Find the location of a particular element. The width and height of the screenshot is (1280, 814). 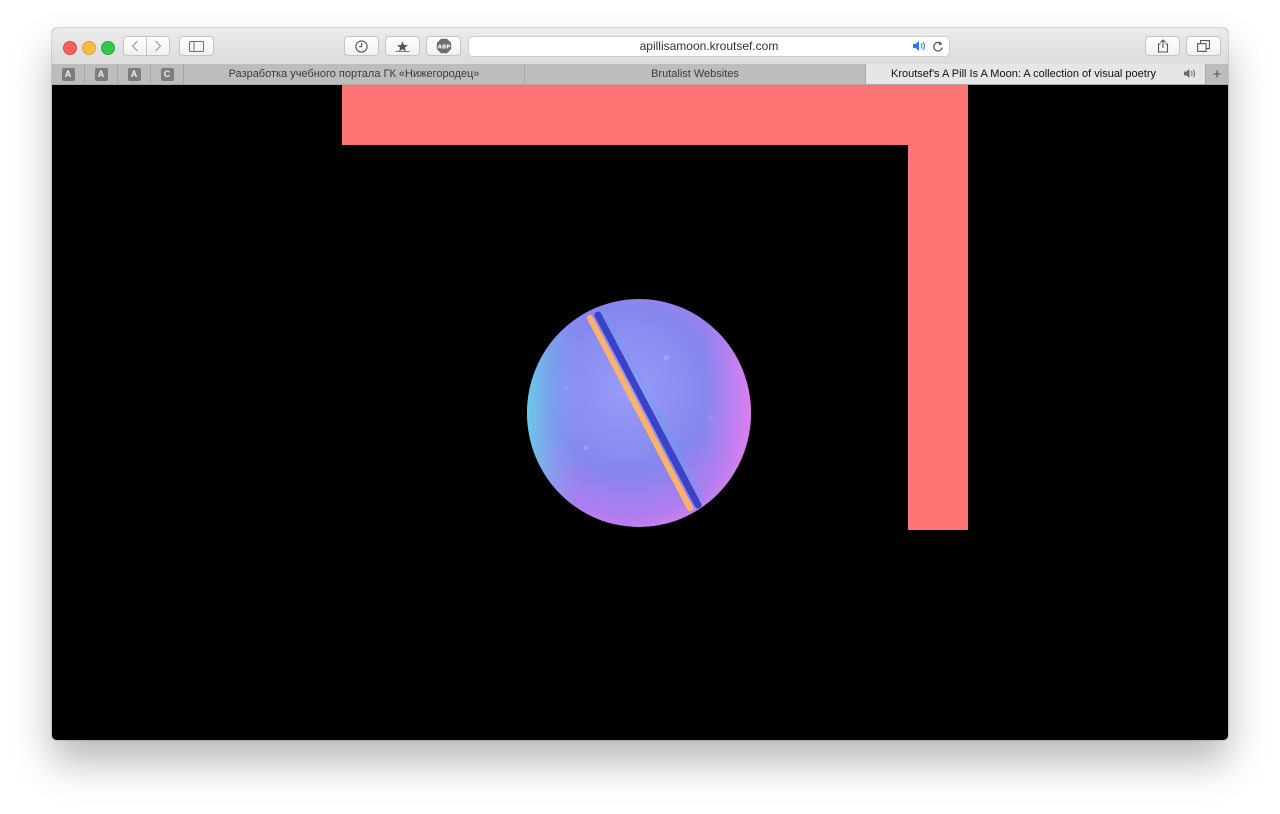

address-bar: apillisamoon.kroutsef.com is located at coordinates (709, 46).